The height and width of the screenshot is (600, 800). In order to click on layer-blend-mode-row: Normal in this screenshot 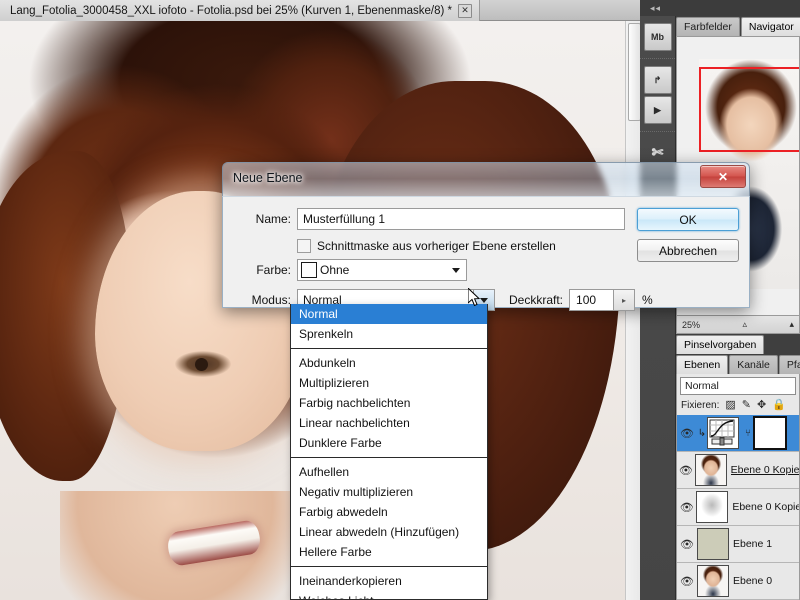, I will do `click(738, 384)`.